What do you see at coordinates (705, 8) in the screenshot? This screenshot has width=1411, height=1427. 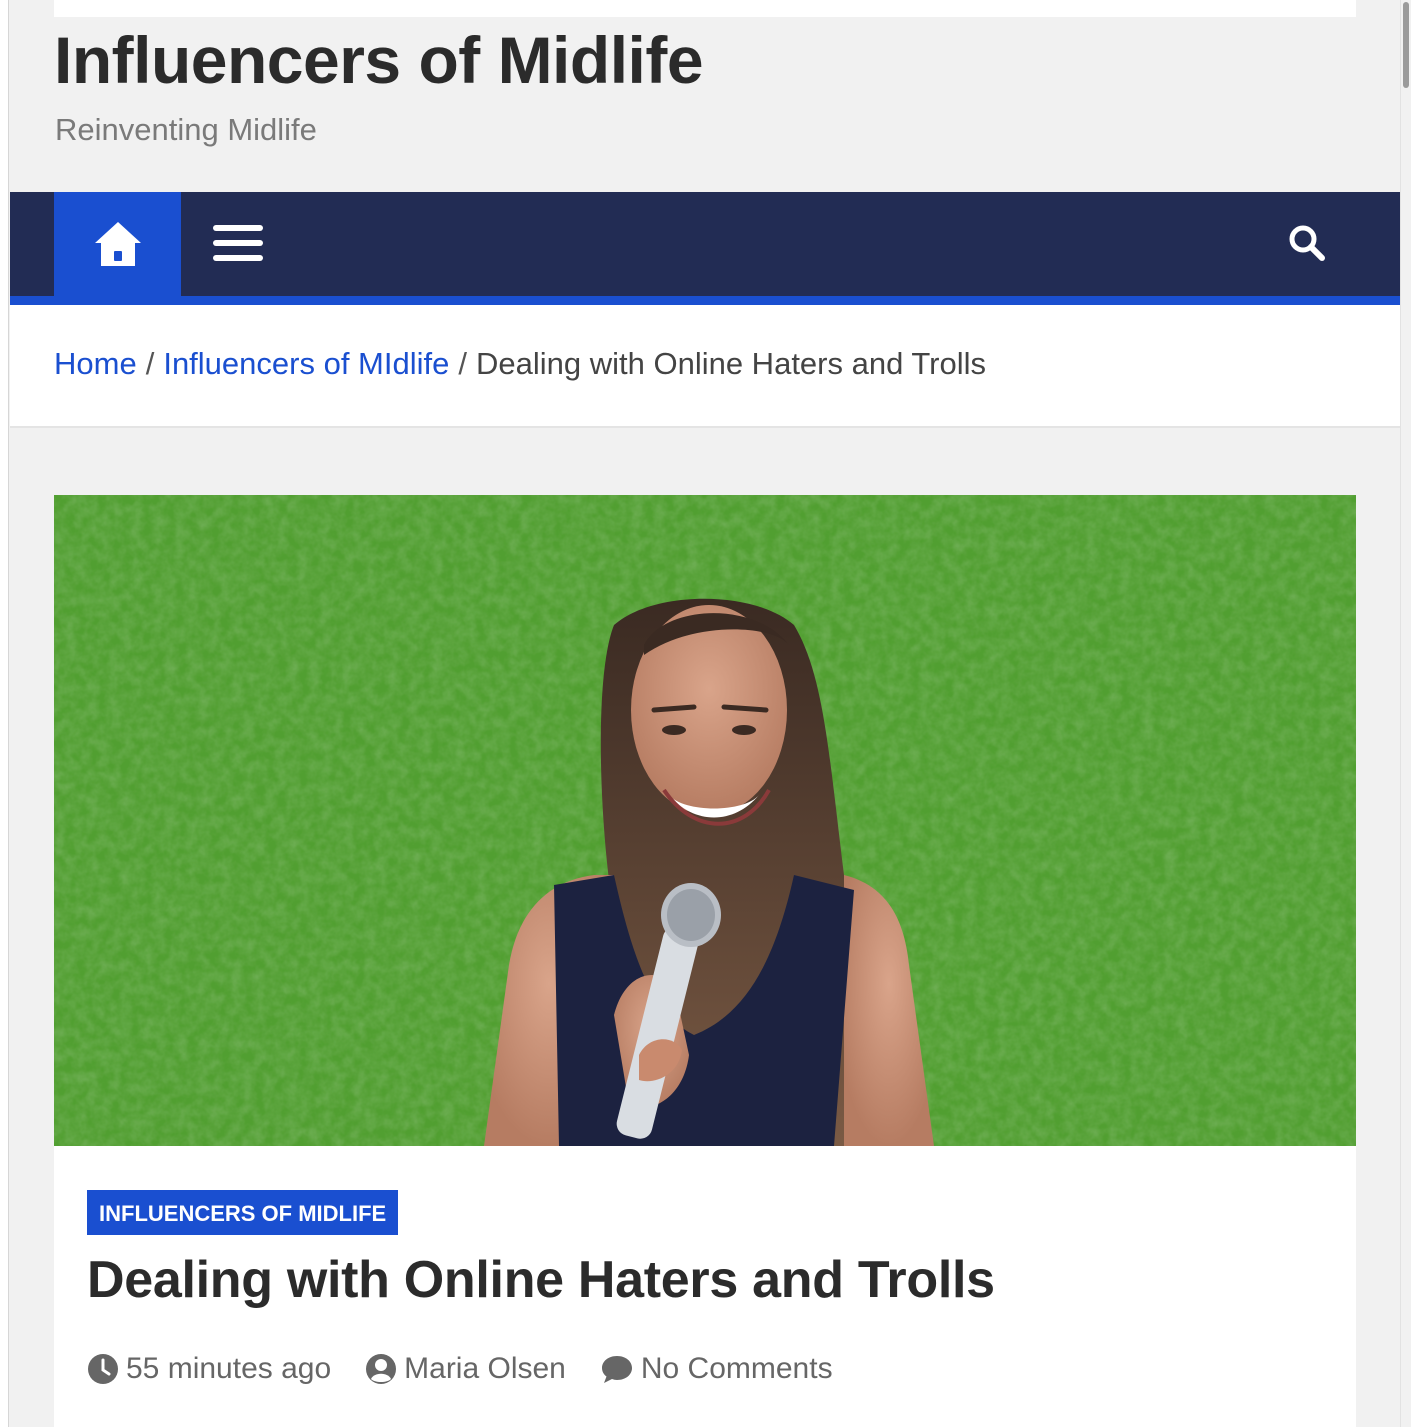 I see `top-strip` at bounding box center [705, 8].